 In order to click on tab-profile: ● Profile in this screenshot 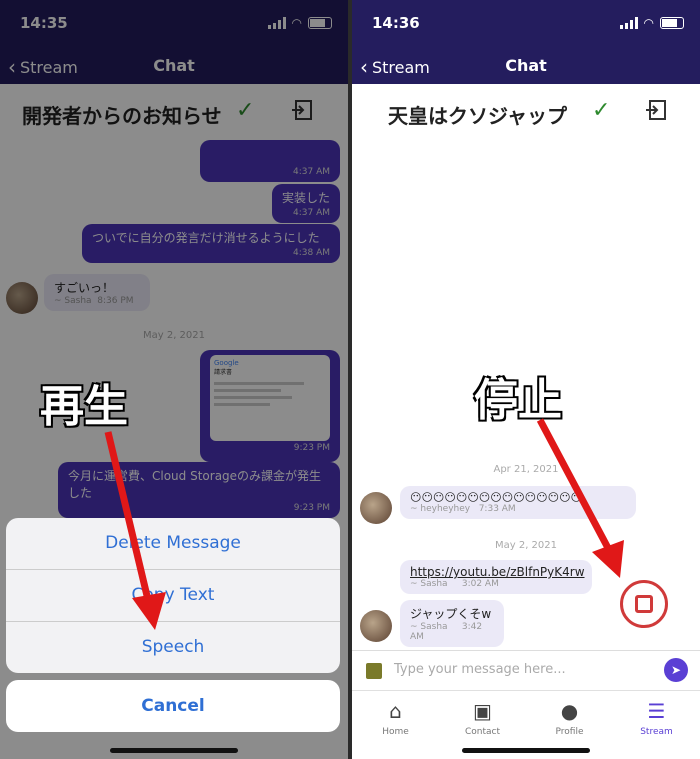, I will do `click(569, 718)`.